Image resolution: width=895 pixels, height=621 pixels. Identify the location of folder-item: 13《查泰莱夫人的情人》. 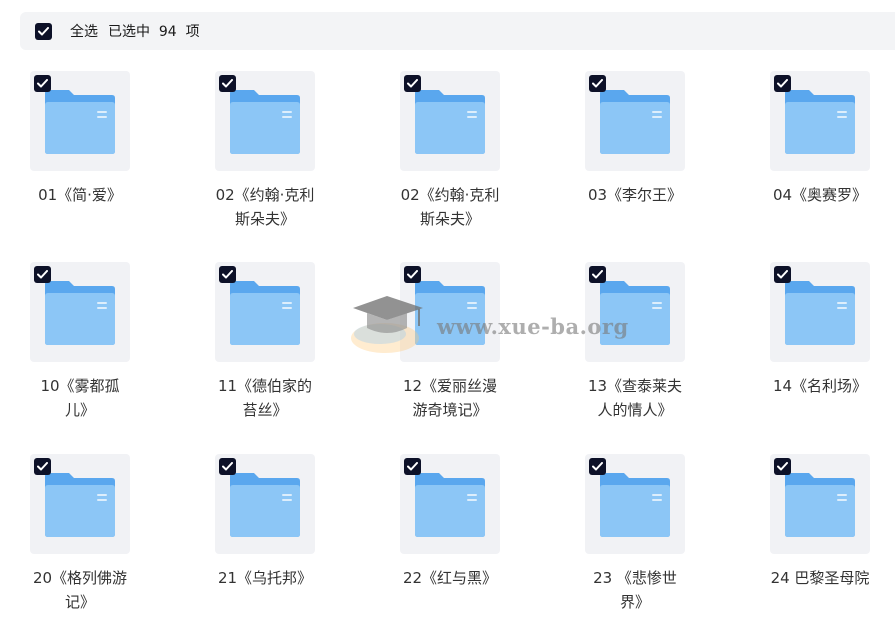
(660, 347).